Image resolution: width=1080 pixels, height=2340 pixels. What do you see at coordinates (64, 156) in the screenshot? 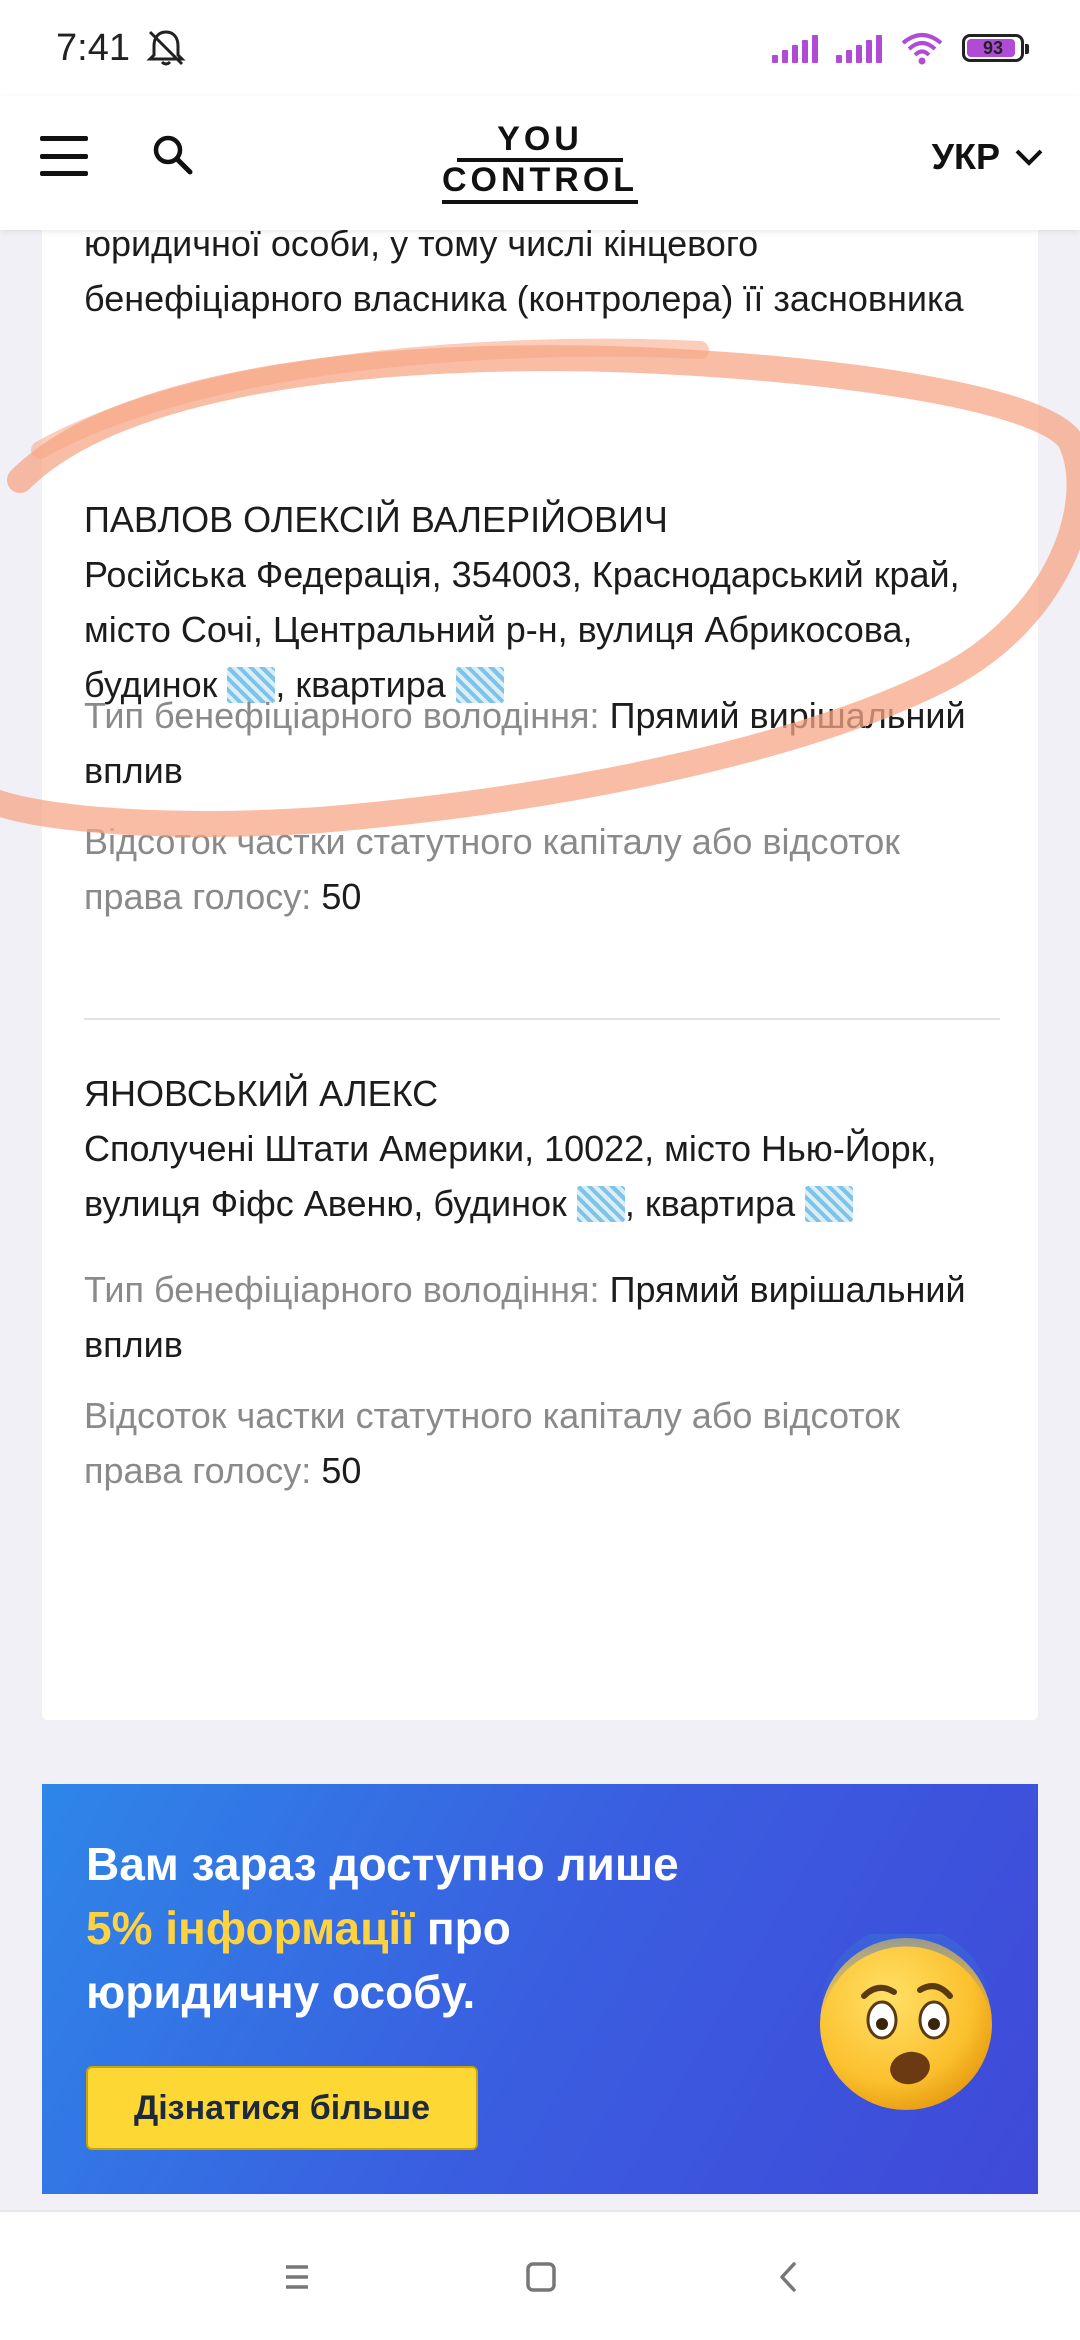
I see `menu-icon` at bounding box center [64, 156].